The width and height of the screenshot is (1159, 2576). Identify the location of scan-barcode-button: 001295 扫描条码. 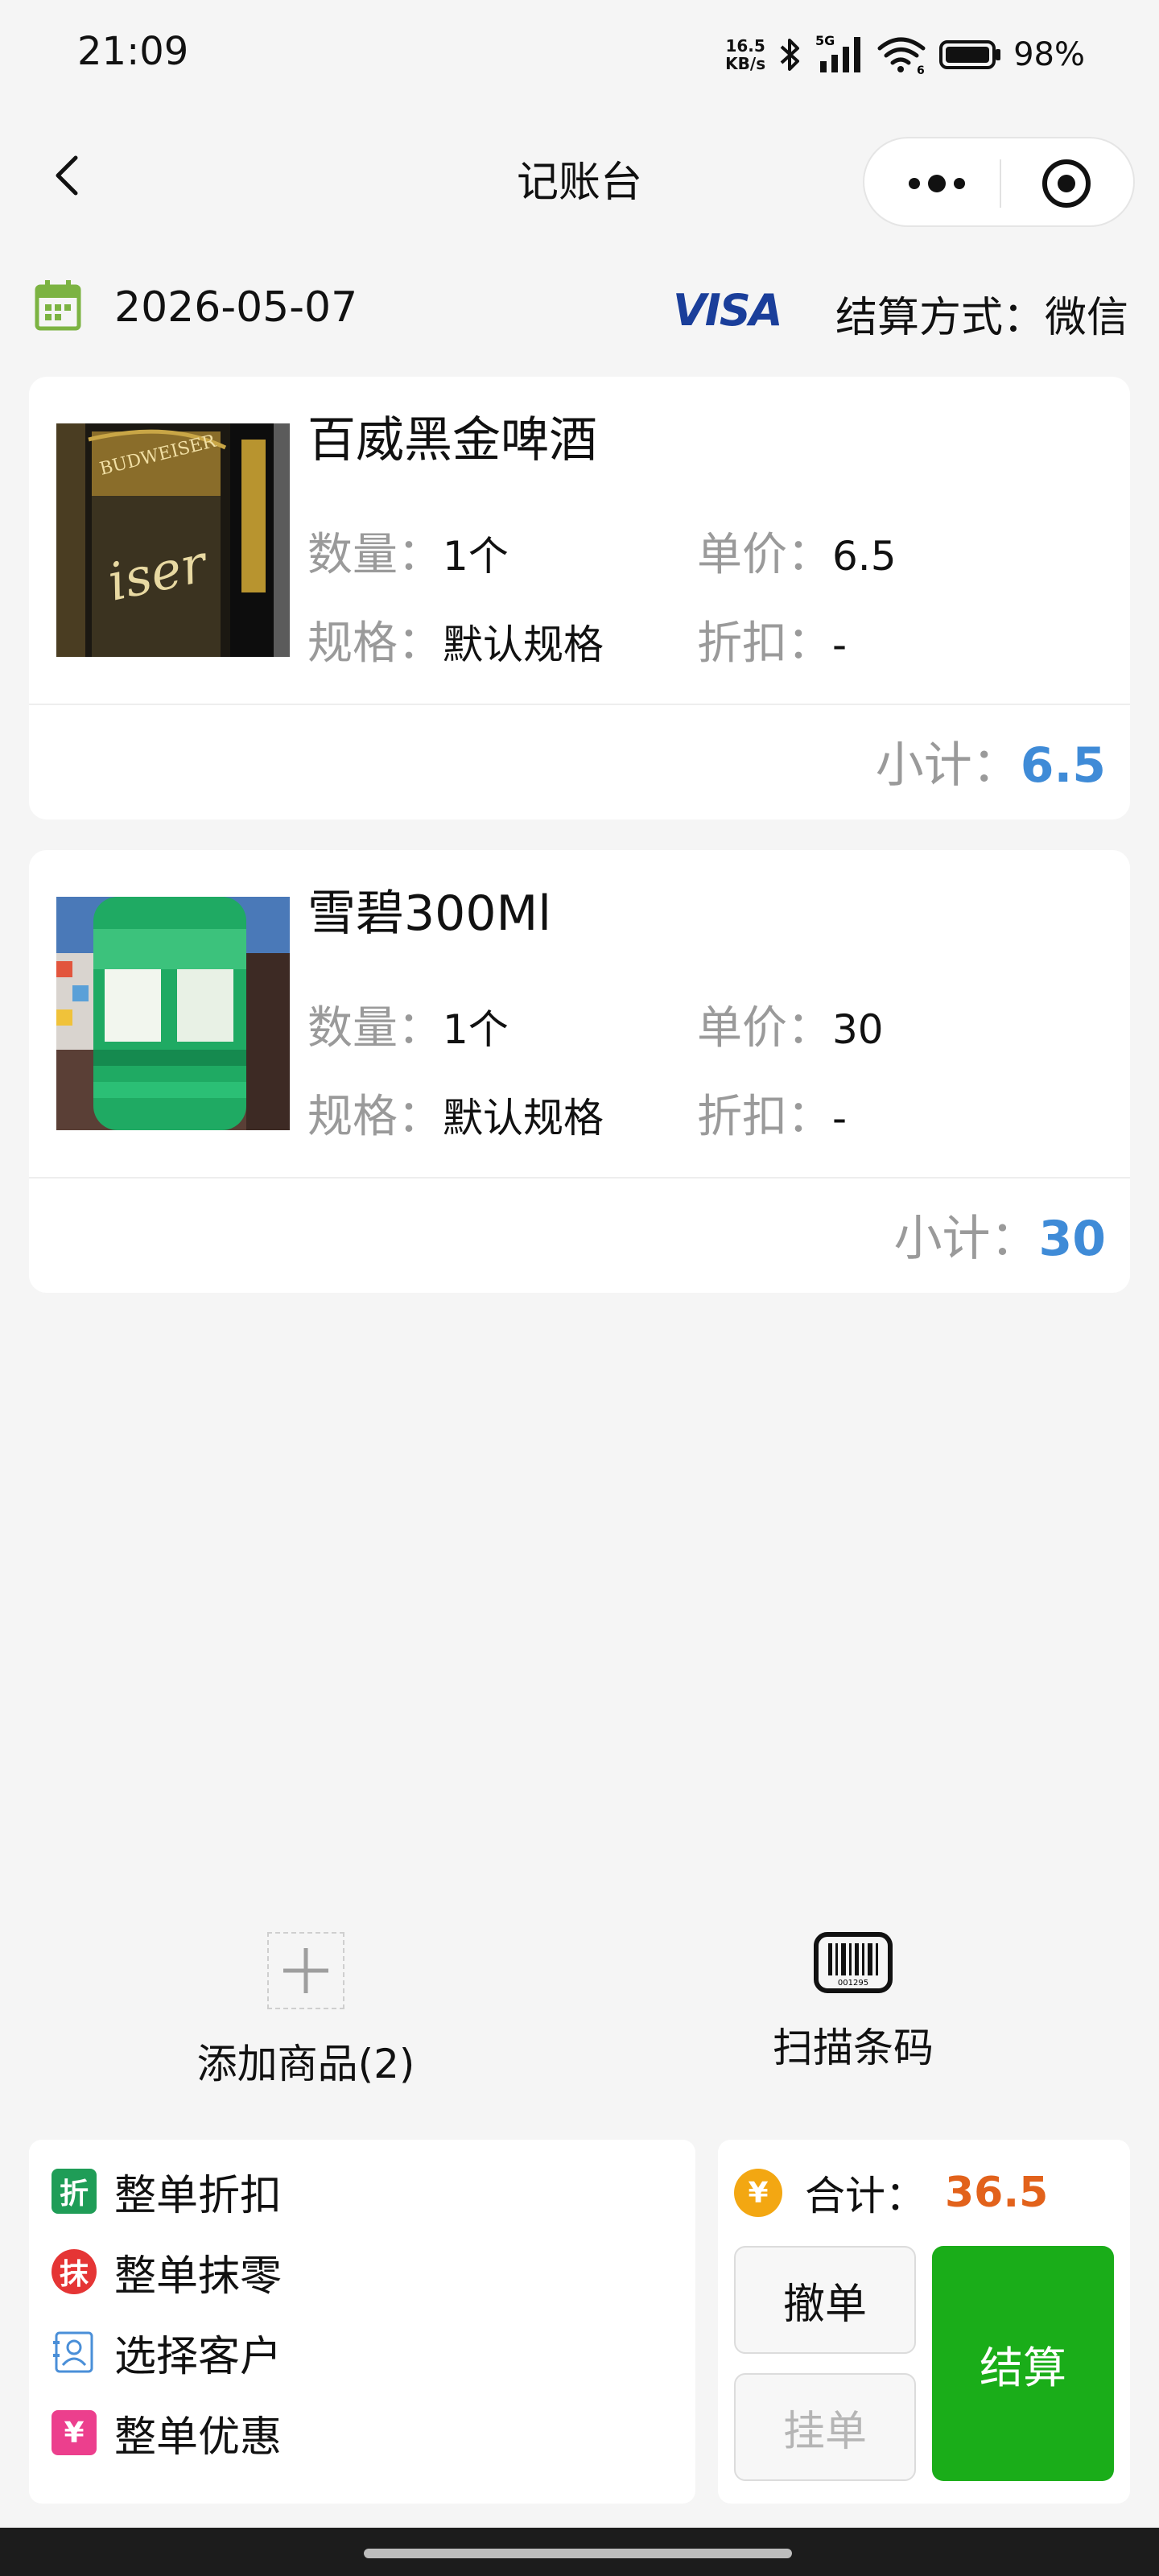
(853, 2003).